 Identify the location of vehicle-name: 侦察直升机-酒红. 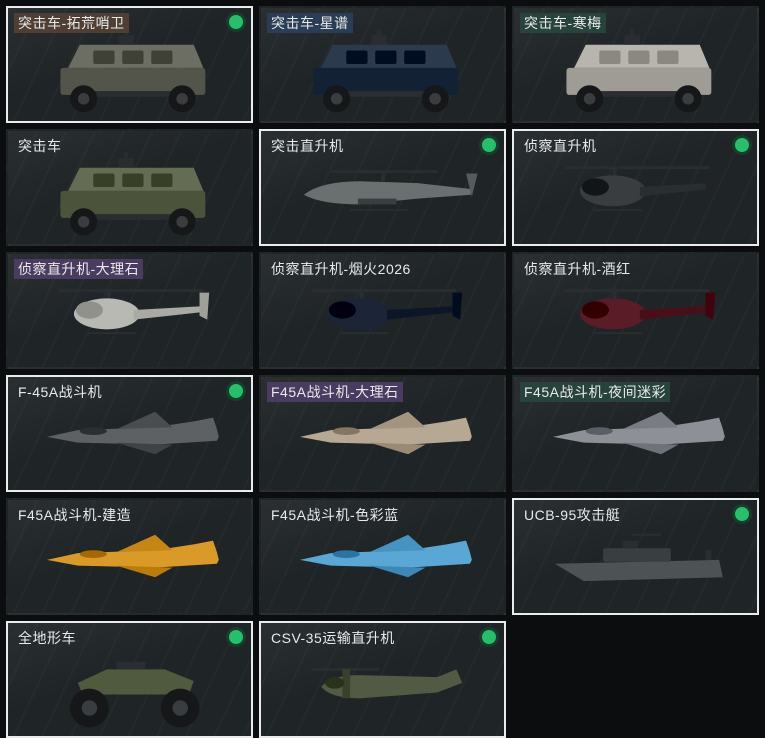
(577, 269).